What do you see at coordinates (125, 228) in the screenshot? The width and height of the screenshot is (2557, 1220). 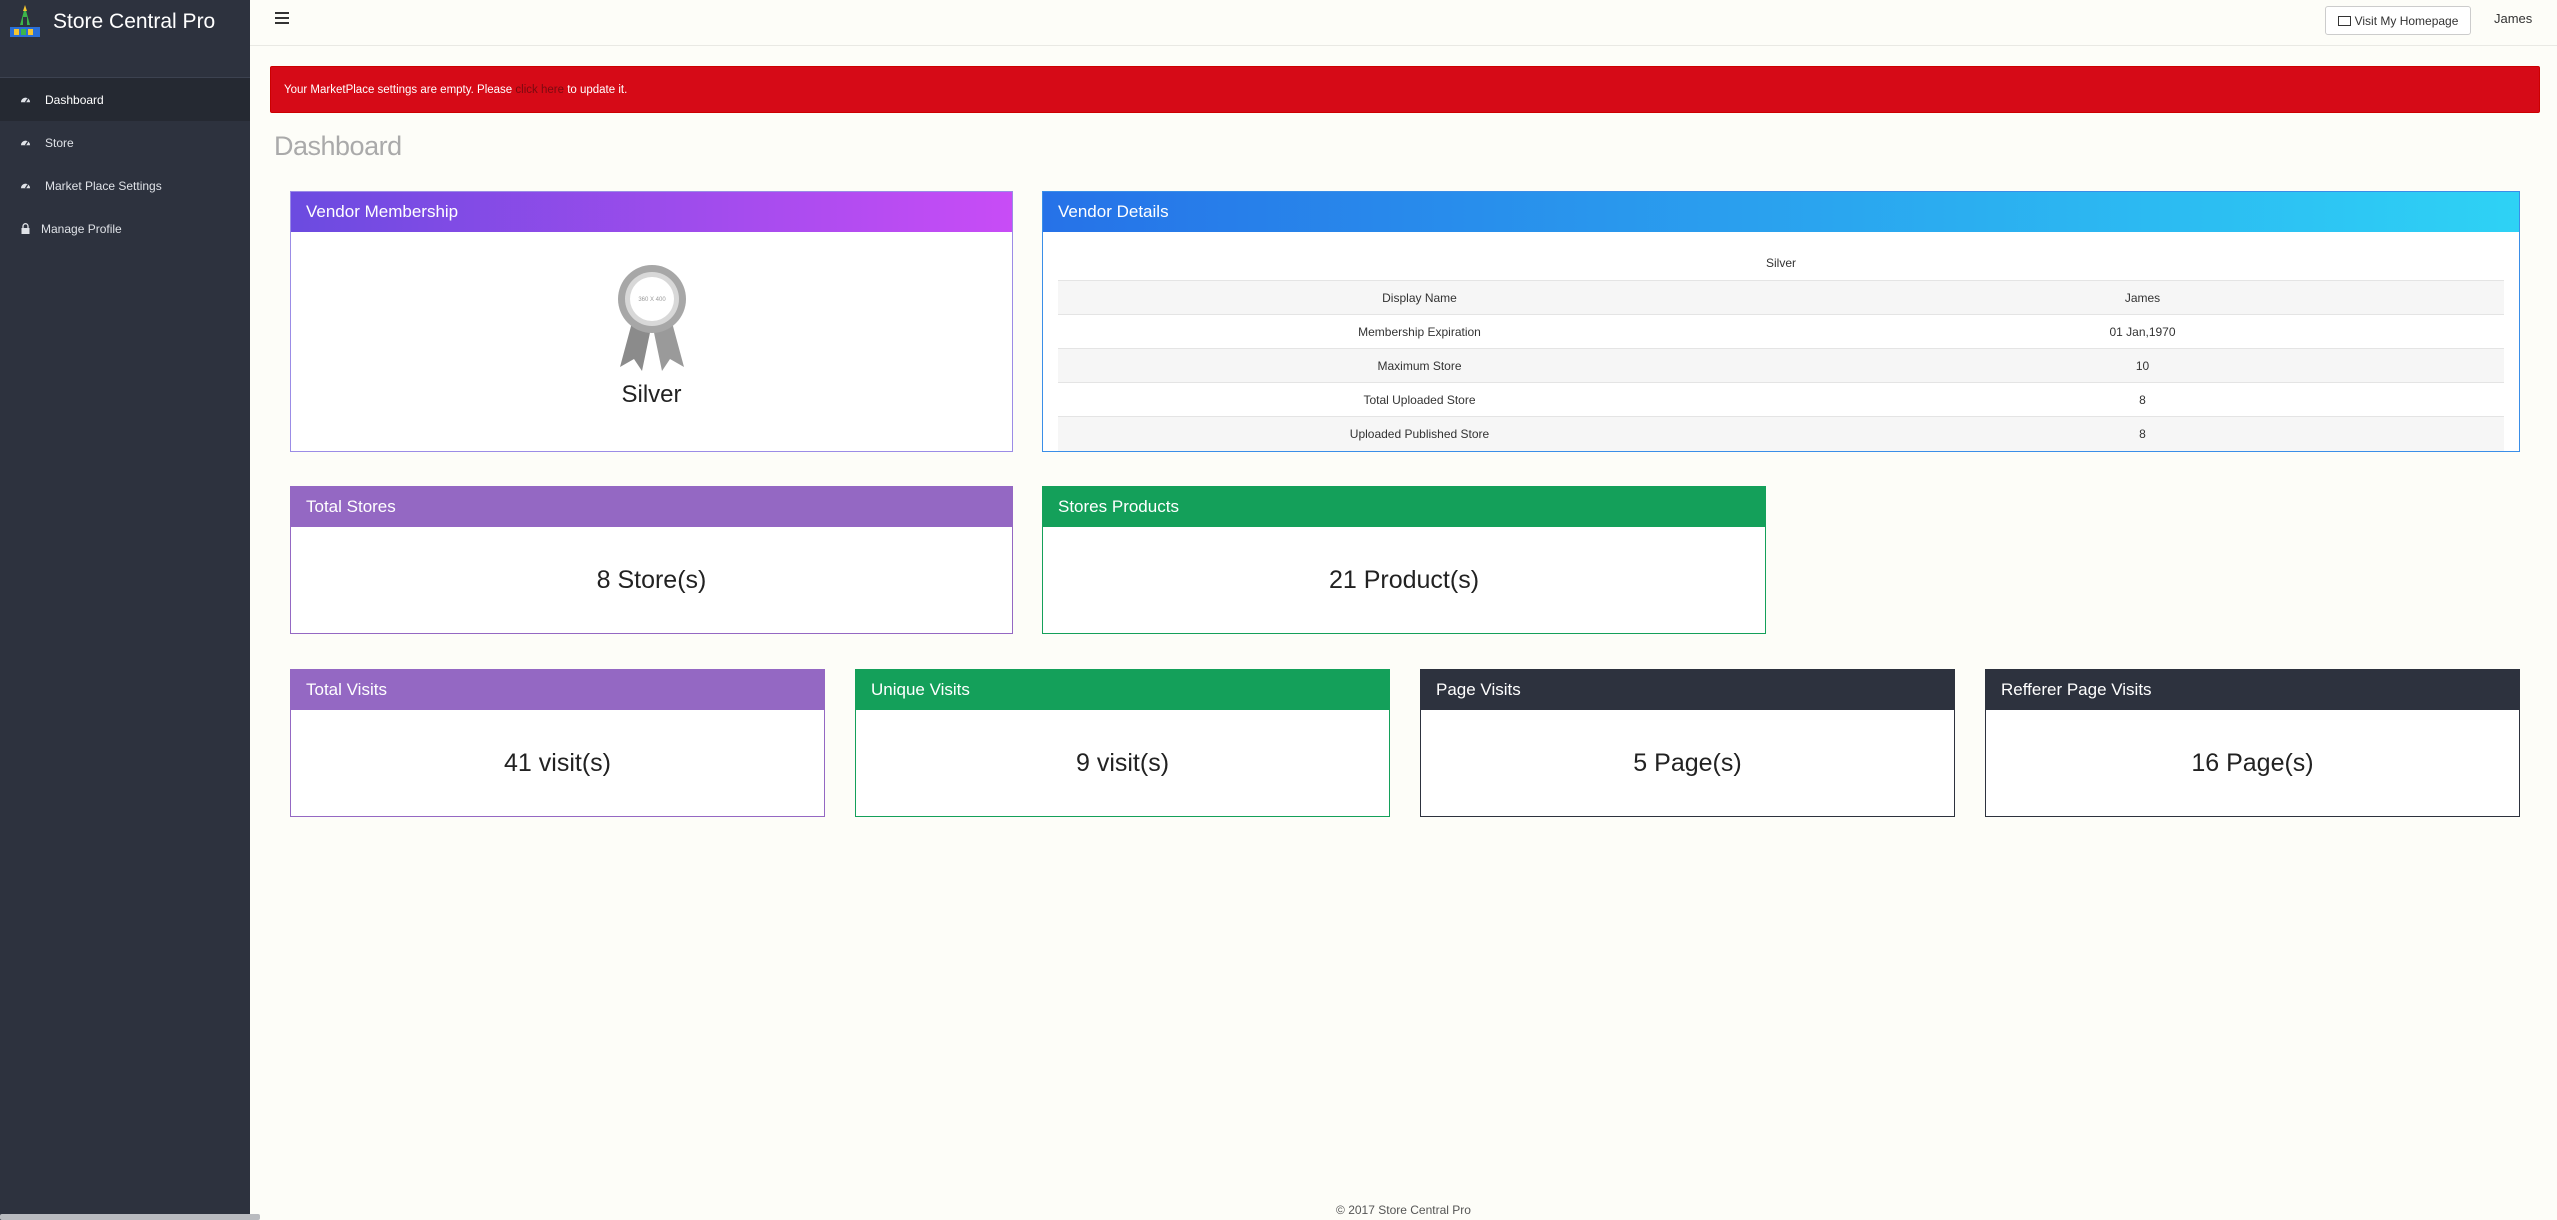 I see `sidebar-item-manage-profile: Manage Profile` at bounding box center [125, 228].